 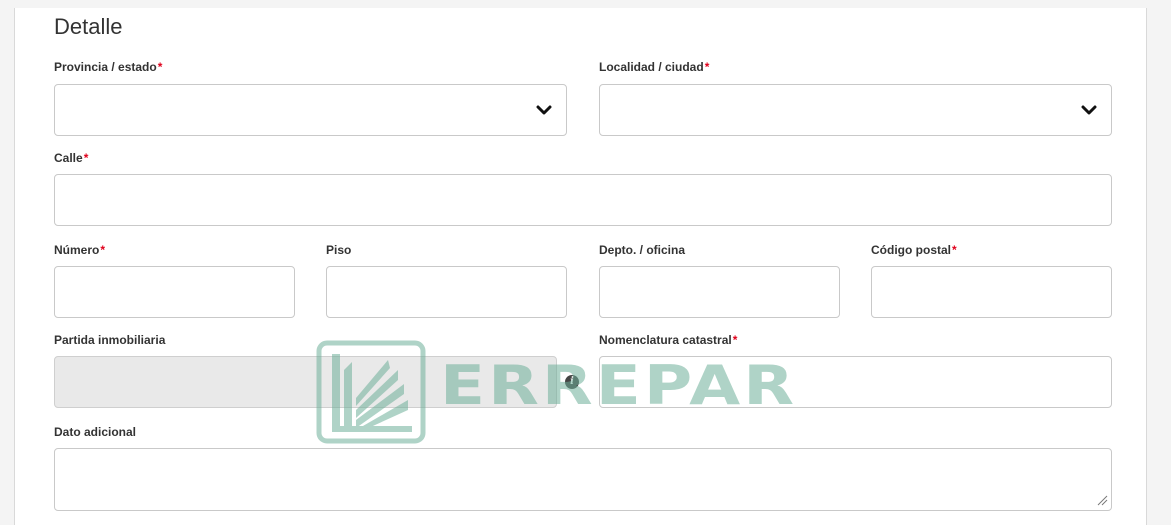 I want to click on dato-adicional-label: Dato adicional, so click(x=95, y=432).